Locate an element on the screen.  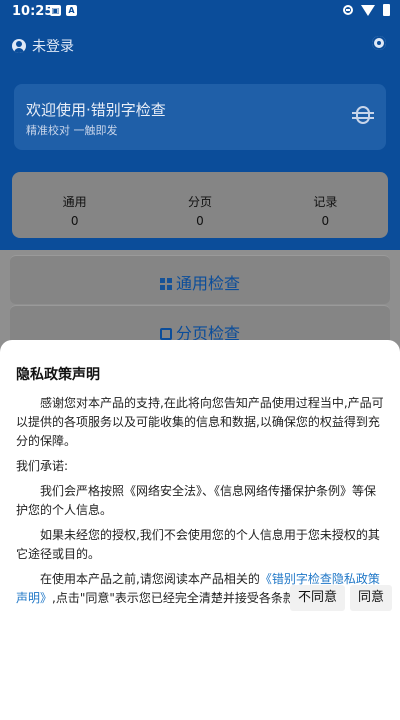
status-icons is located at coordinates (366, 10).